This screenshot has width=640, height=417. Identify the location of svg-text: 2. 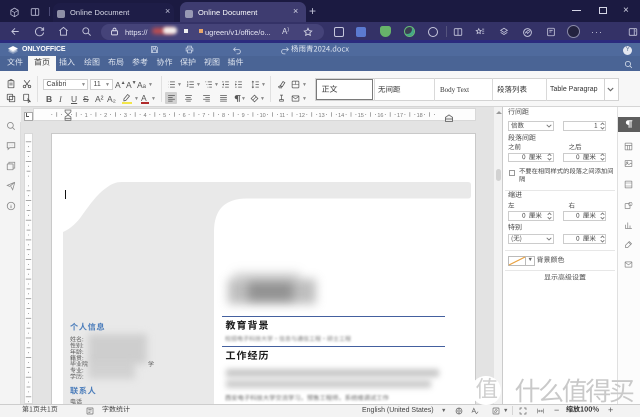
(105, 116).